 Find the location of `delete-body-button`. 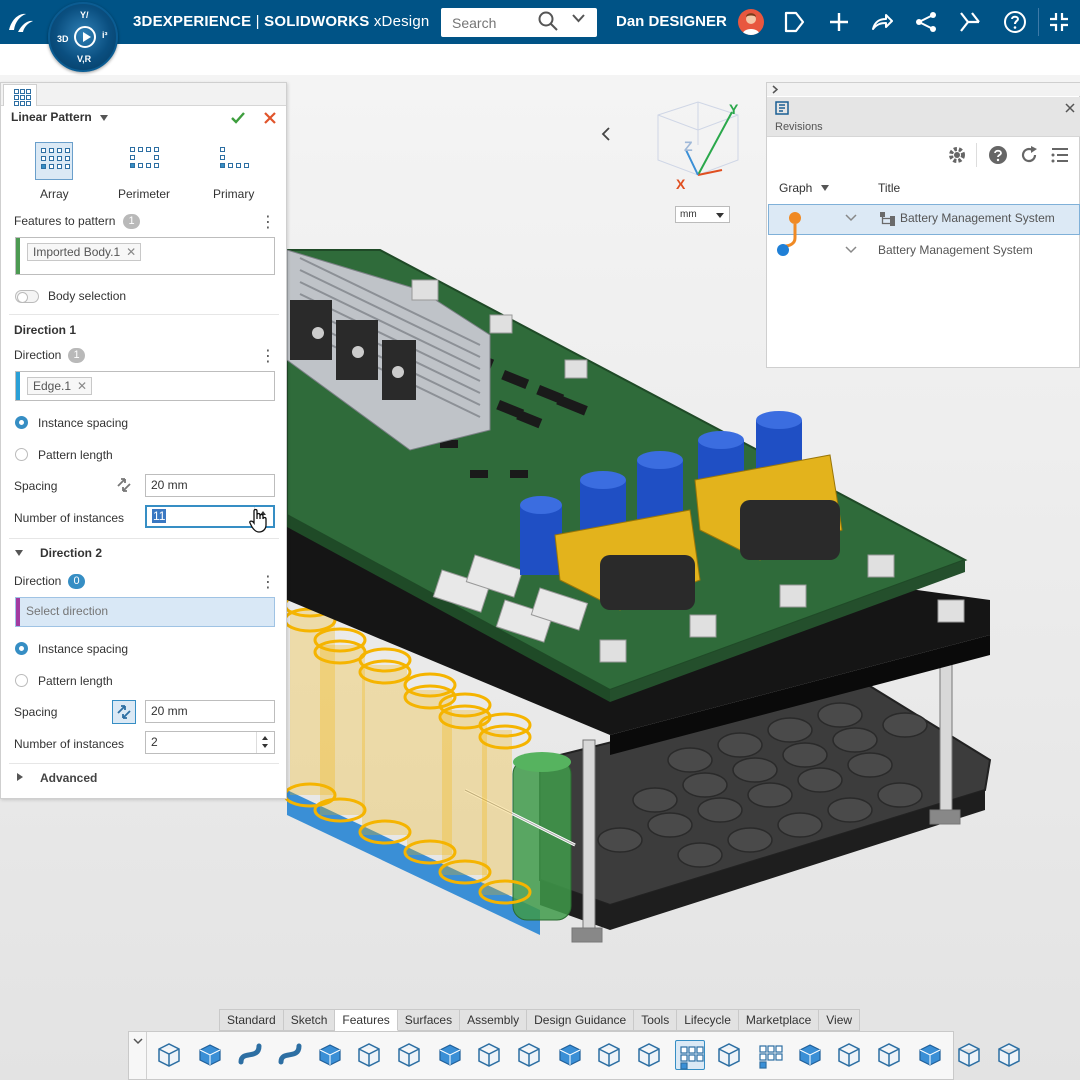

delete-body-button is located at coordinates (890, 1055).